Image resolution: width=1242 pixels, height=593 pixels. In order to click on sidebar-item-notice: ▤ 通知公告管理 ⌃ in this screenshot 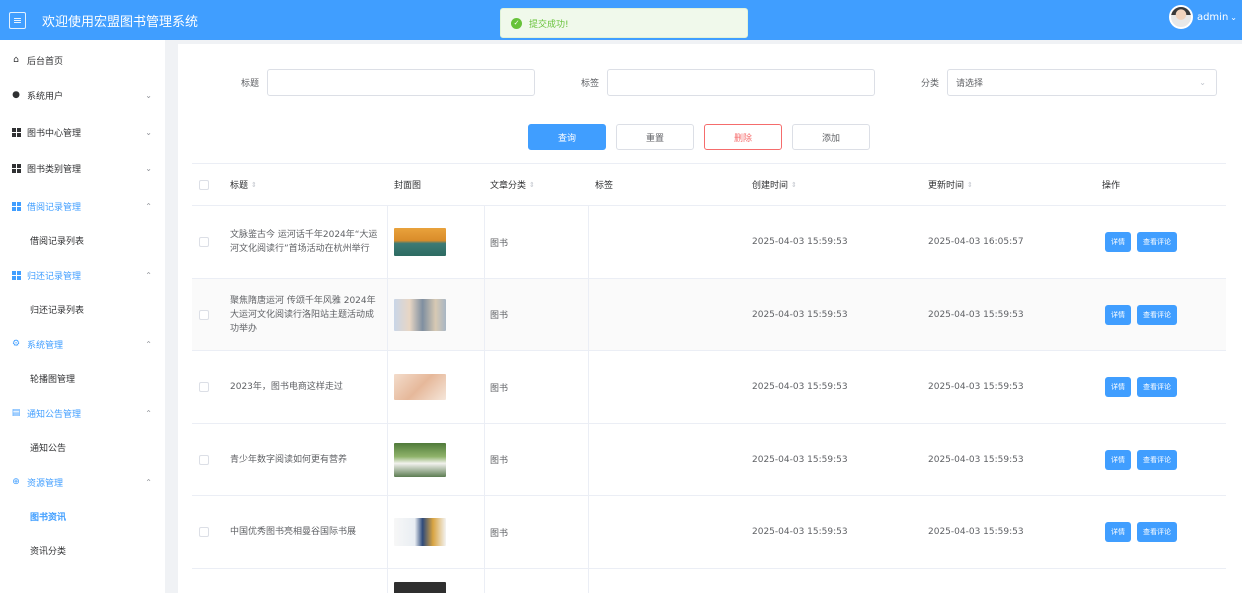, I will do `click(82, 413)`.